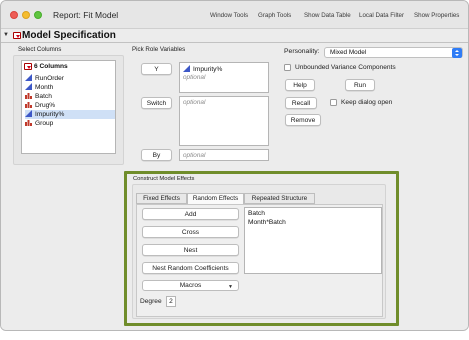  Describe the element at coordinates (86, 15) in the screenshot. I see `window-title: Report: Fit Model` at that location.